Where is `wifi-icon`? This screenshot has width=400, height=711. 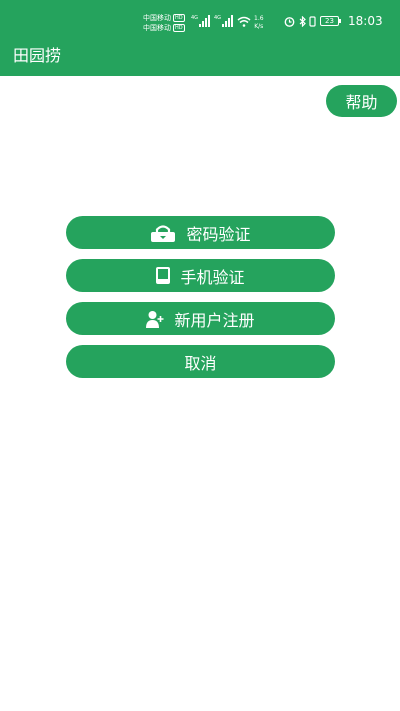
wifi-icon is located at coordinates (244, 21).